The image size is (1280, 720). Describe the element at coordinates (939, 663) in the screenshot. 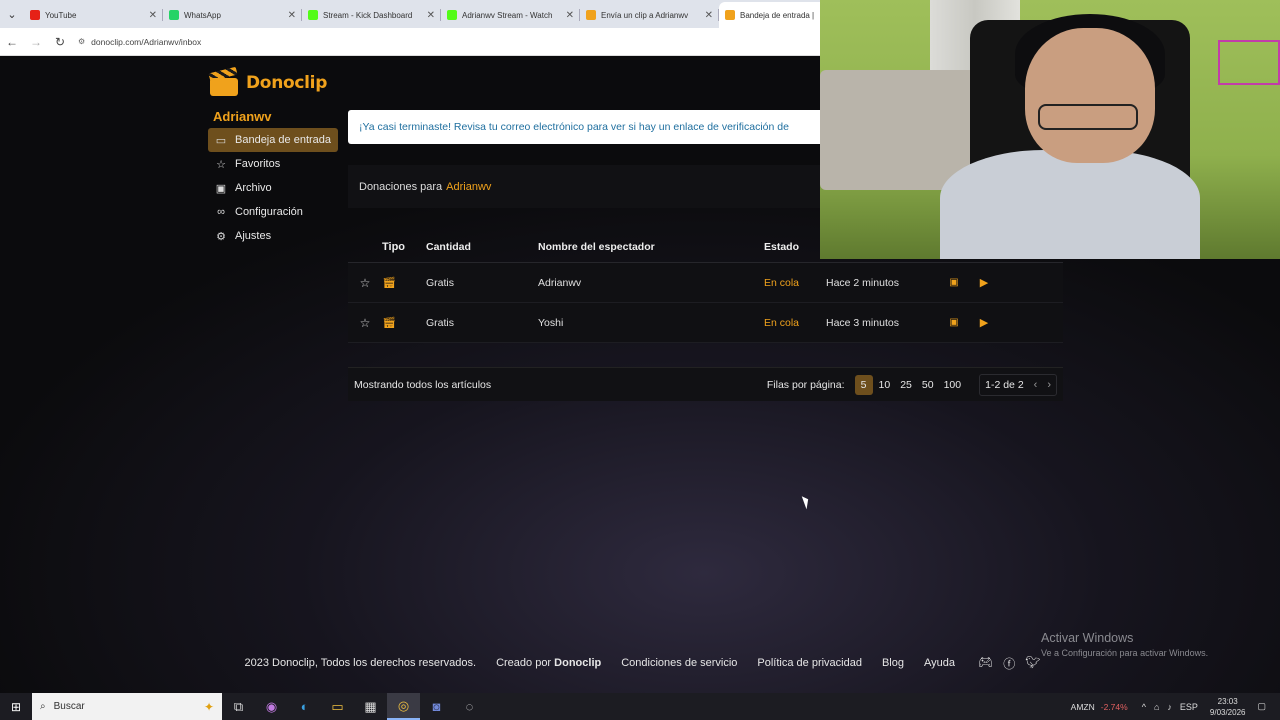

I see `footer-help-link: Ayuda` at that location.